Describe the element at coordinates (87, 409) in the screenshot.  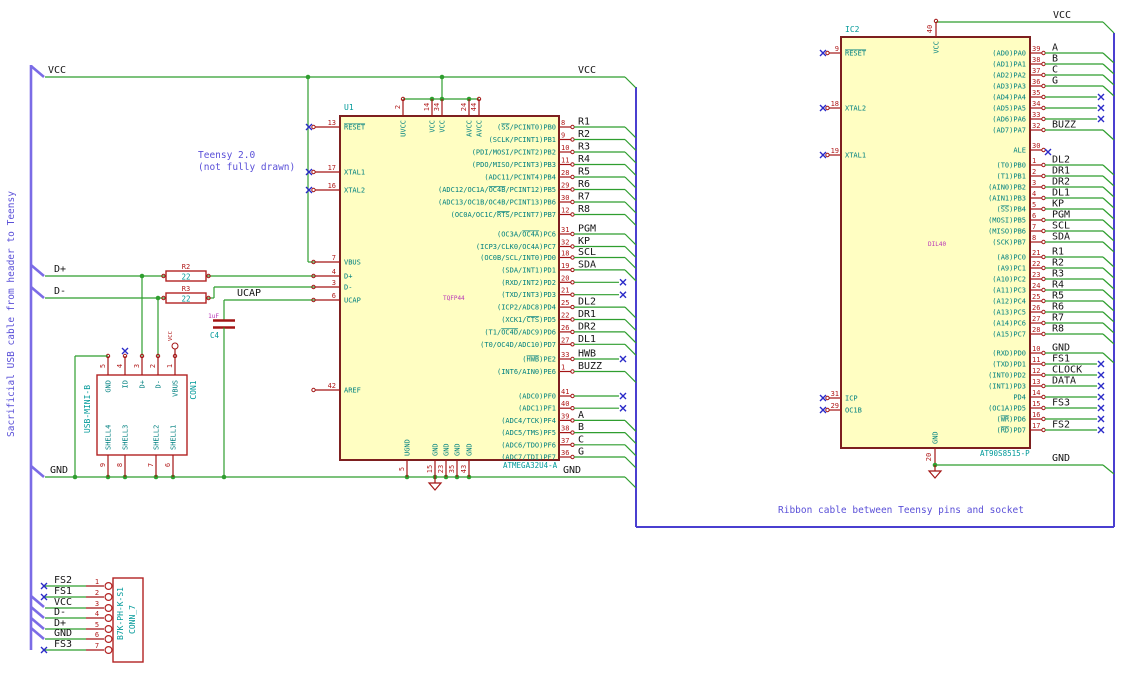
I see `component-value-con1: USB-MINI-B` at that location.